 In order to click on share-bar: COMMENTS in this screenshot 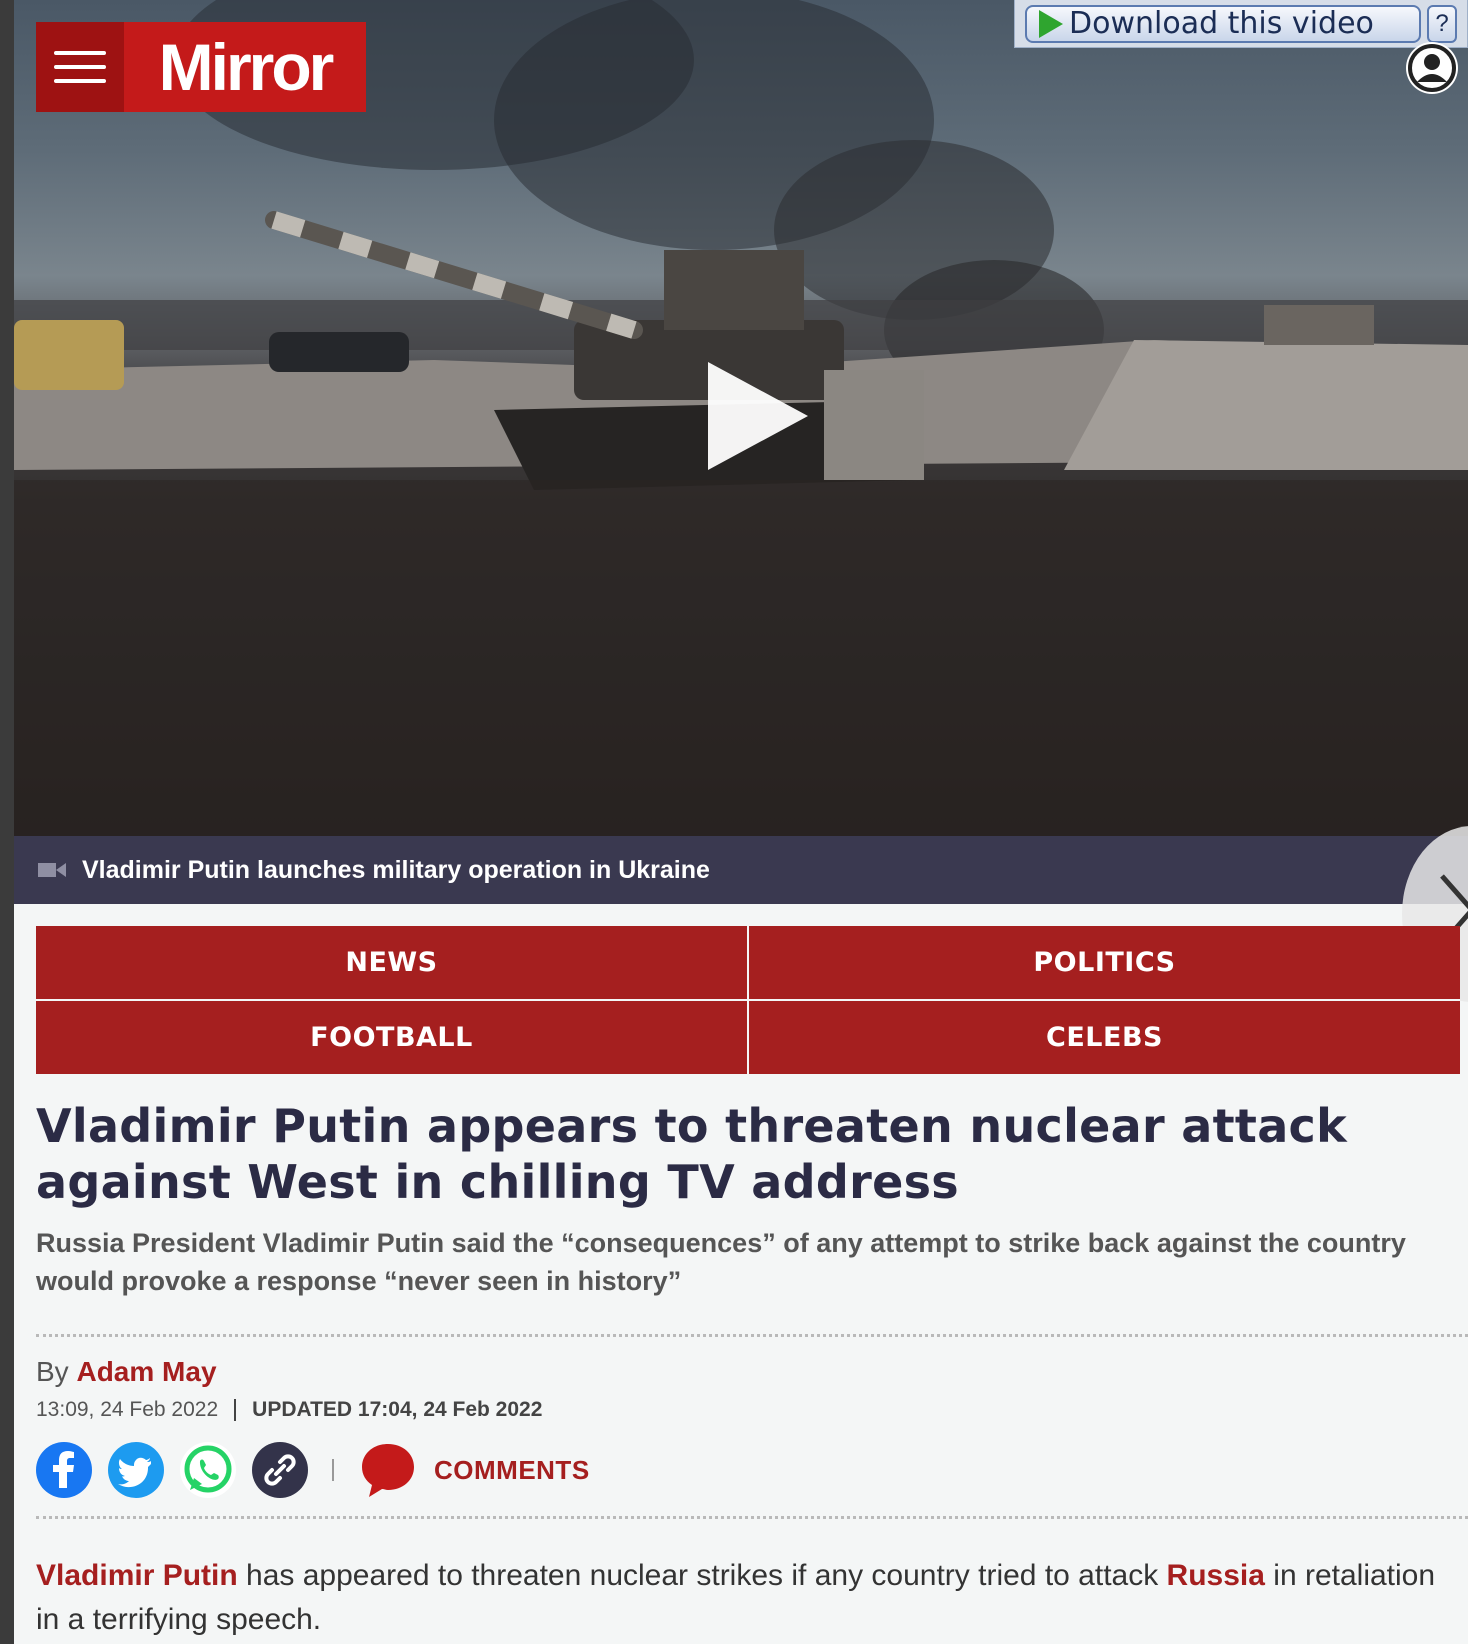, I will do `click(313, 1470)`.